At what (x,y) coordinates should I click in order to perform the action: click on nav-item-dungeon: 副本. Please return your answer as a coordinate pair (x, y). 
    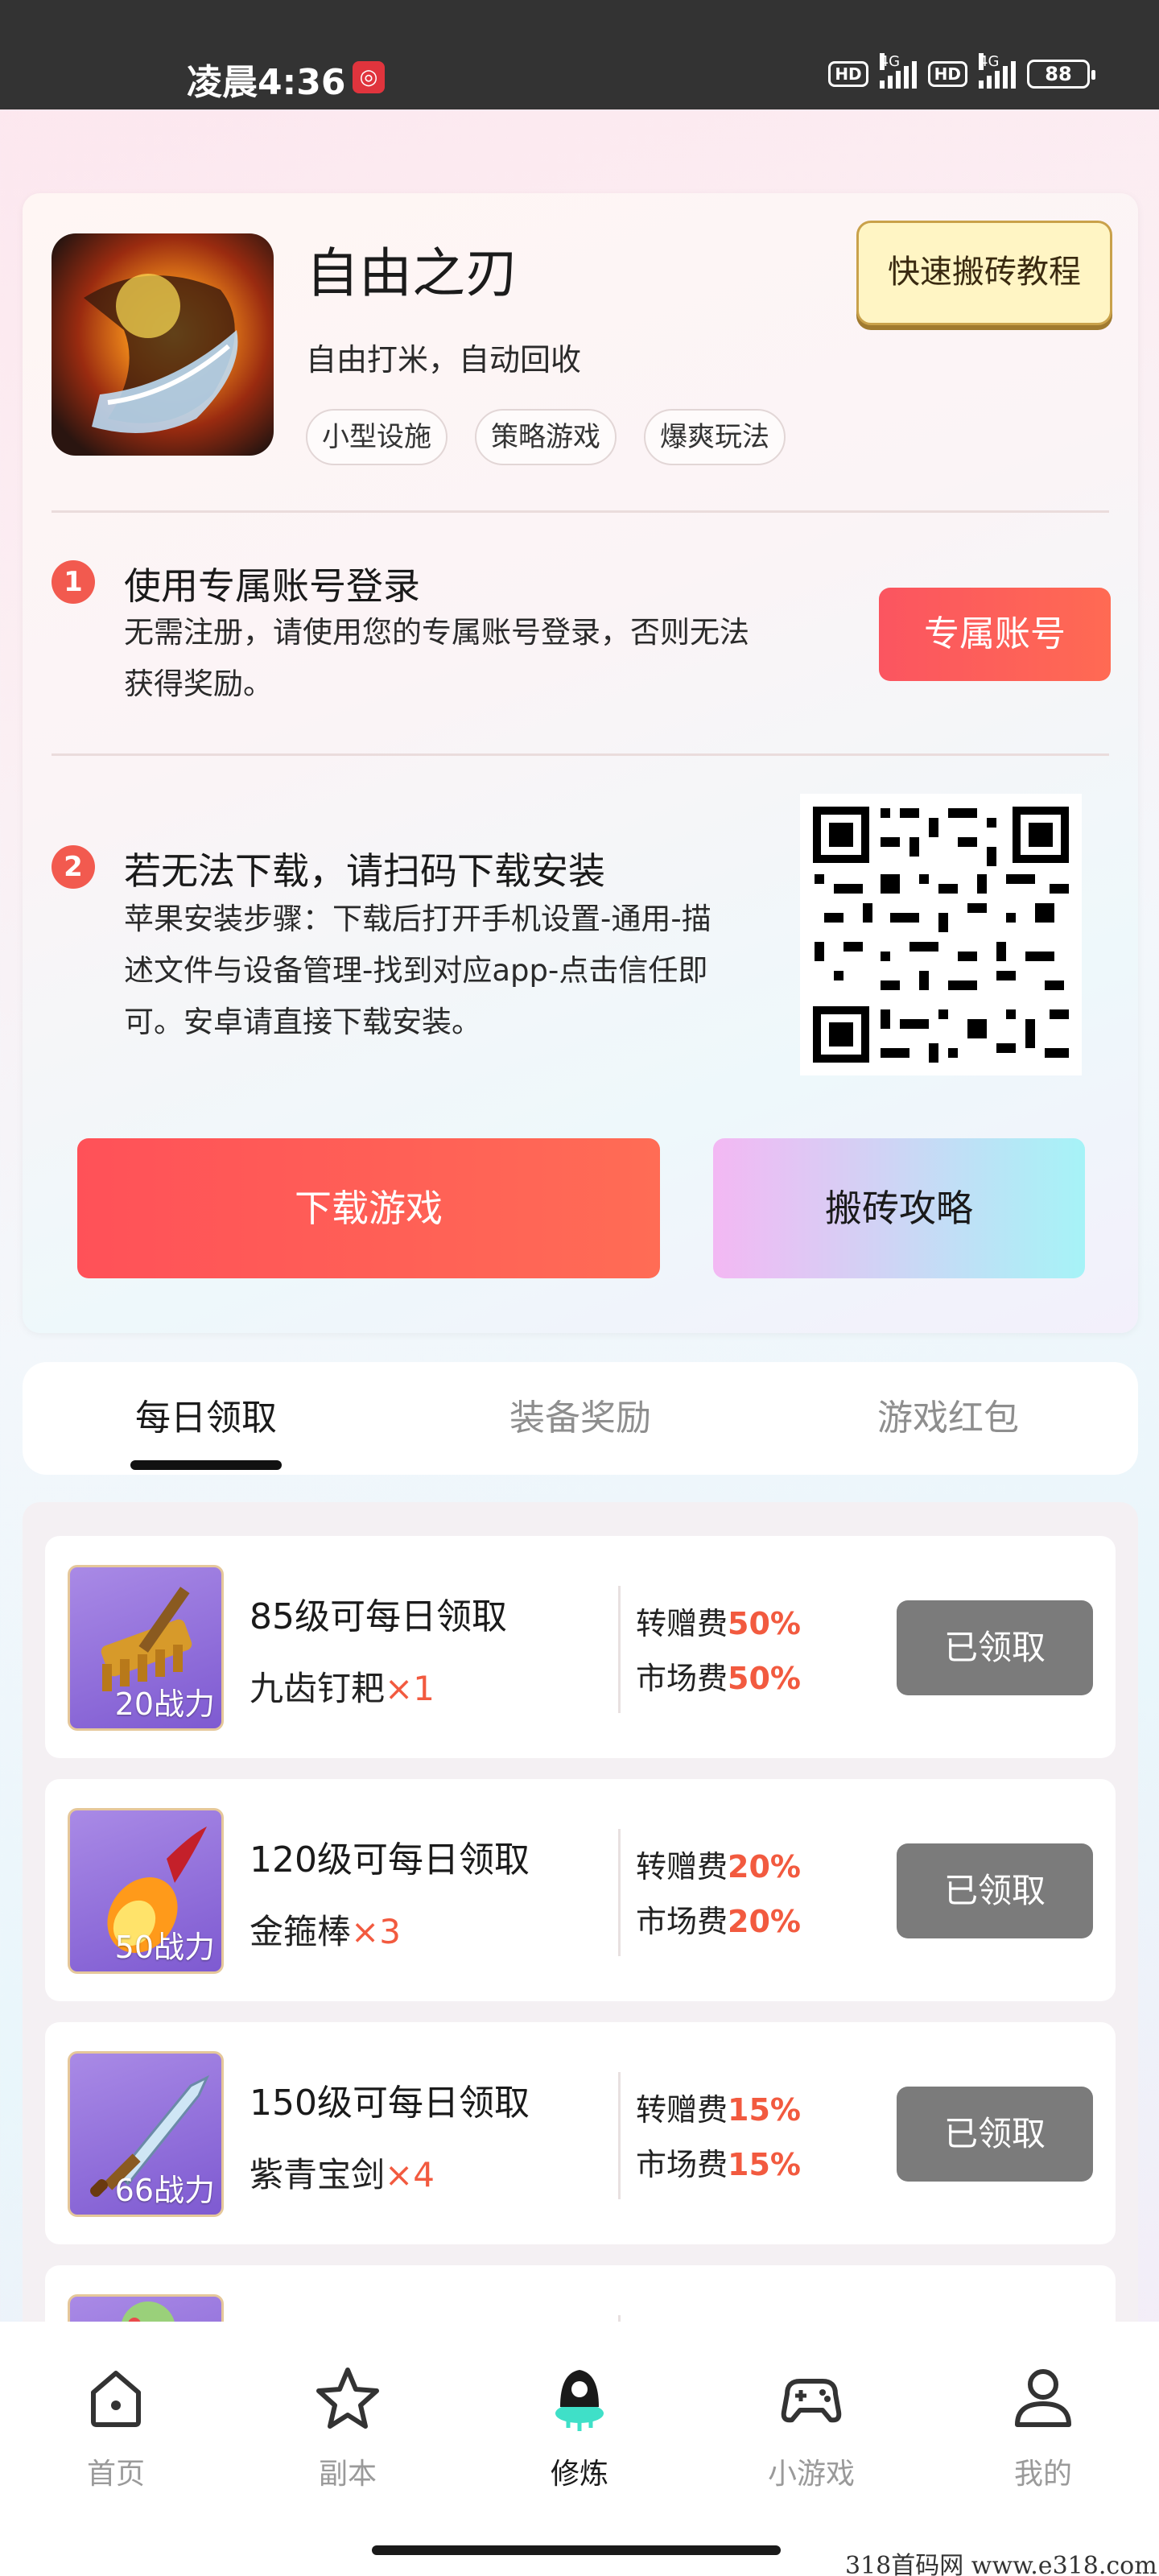
    Looking at the image, I should click on (347, 2427).